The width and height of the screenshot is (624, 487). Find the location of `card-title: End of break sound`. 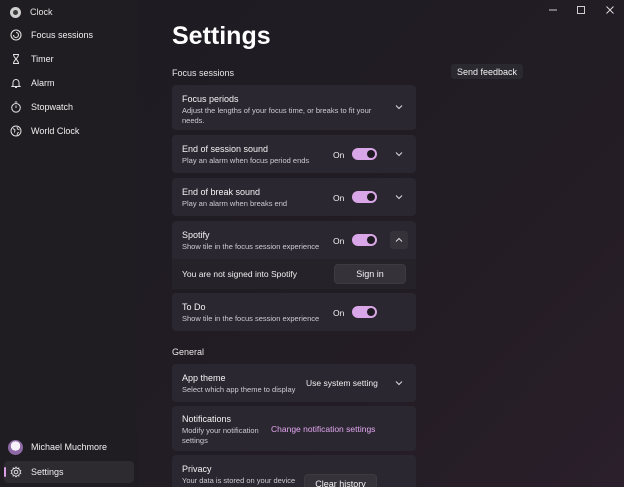

card-title: End of break sound is located at coordinates (221, 192).